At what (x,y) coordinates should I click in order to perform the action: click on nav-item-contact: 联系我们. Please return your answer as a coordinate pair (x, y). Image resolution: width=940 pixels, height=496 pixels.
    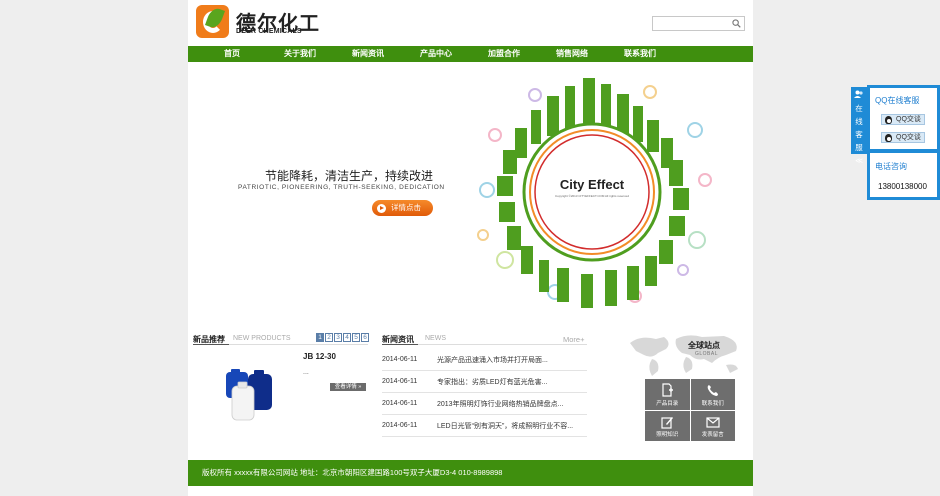
    Looking at the image, I should click on (640, 54).